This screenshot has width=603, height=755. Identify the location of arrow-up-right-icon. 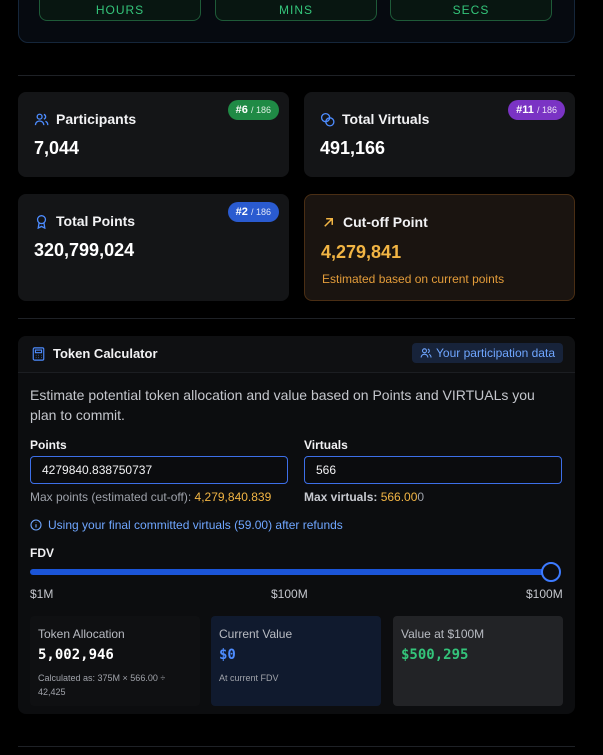
(328, 222).